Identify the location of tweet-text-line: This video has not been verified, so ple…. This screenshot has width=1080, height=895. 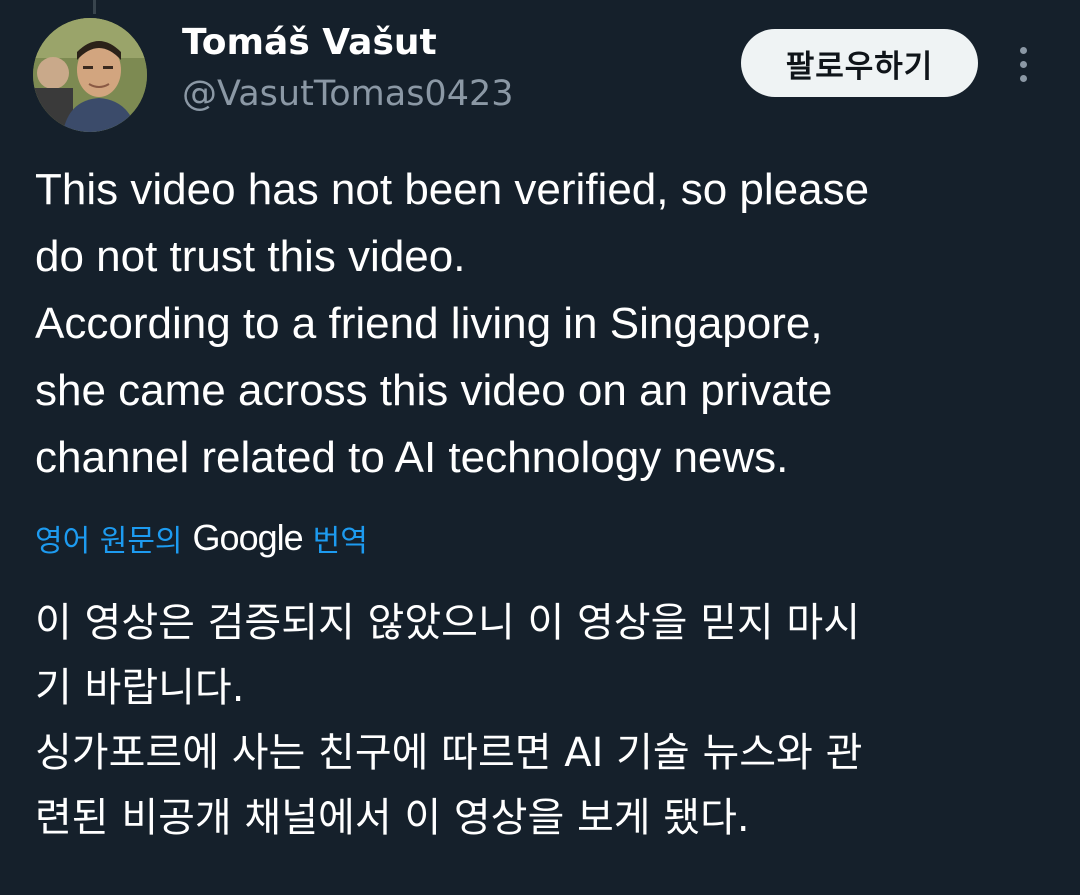
(452, 189).